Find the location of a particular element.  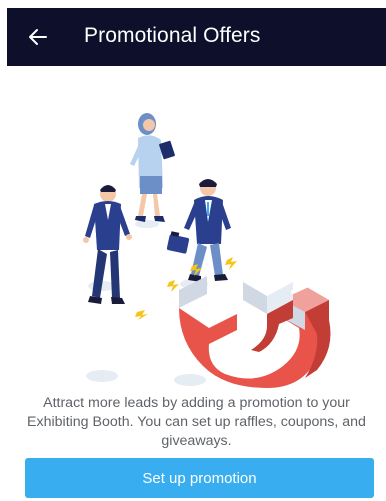

app-header: Promotional Offers is located at coordinates (196, 37).